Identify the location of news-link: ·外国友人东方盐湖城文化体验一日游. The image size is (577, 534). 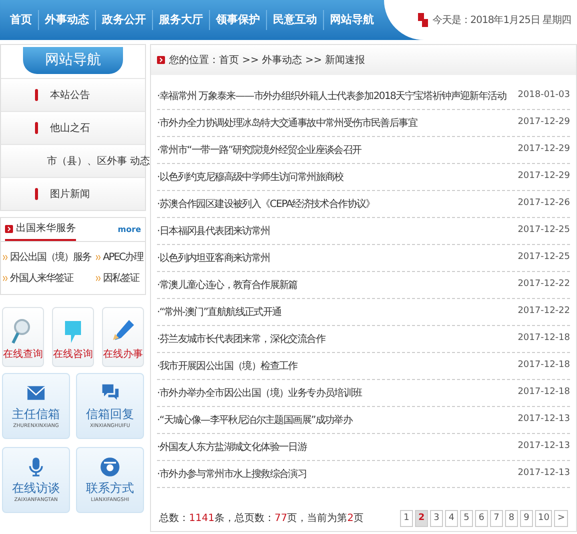
(232, 447).